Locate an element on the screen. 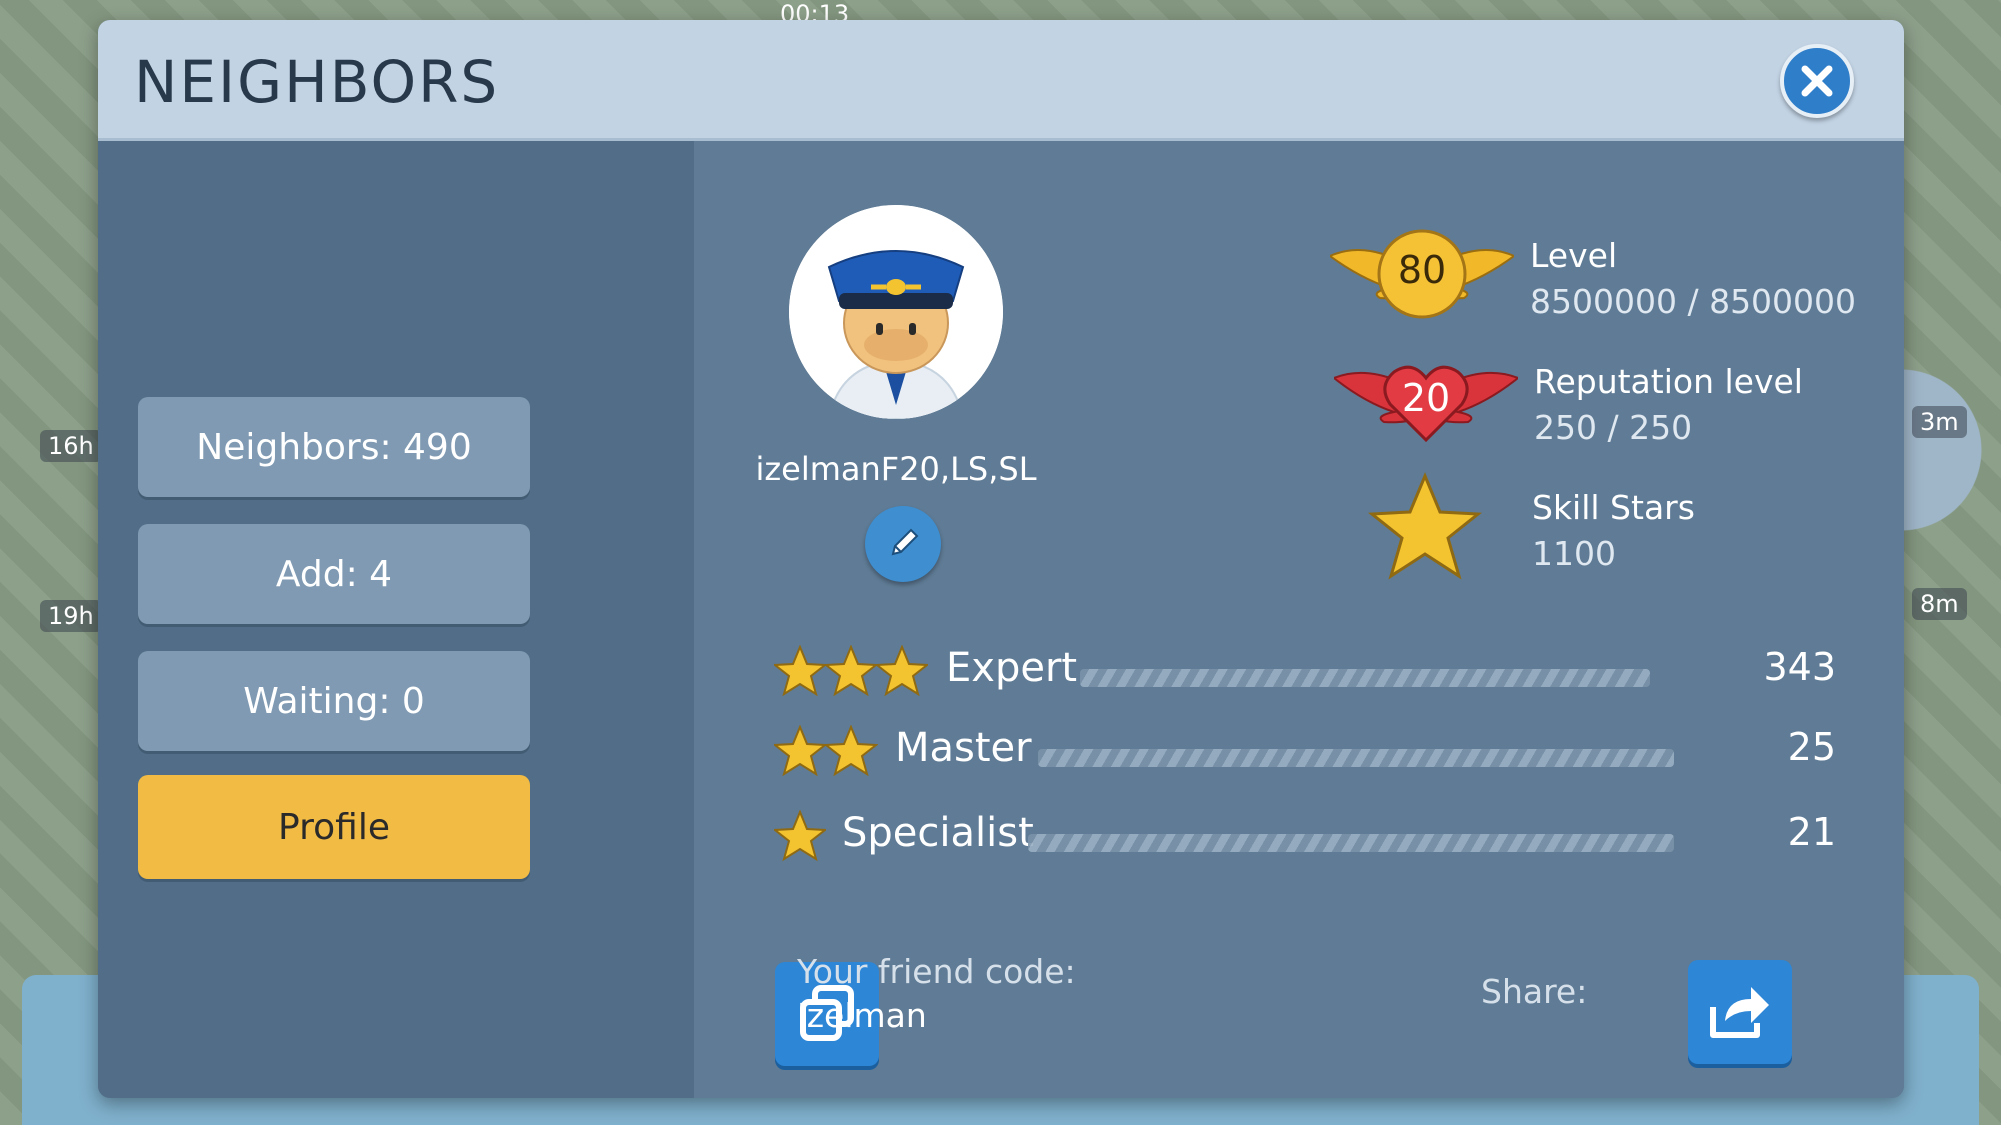  edit-name-button is located at coordinates (903, 544).